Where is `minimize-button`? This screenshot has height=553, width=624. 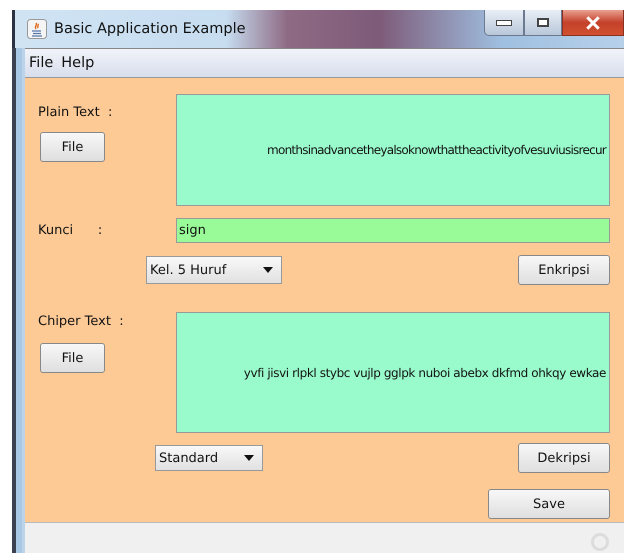 minimize-button is located at coordinates (504, 23).